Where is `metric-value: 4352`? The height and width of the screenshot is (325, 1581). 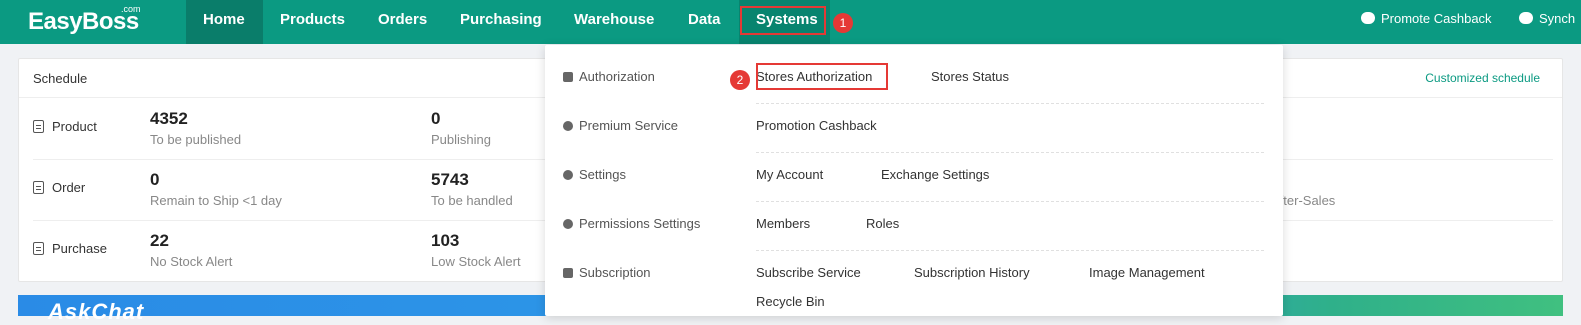 metric-value: 4352 is located at coordinates (169, 118).